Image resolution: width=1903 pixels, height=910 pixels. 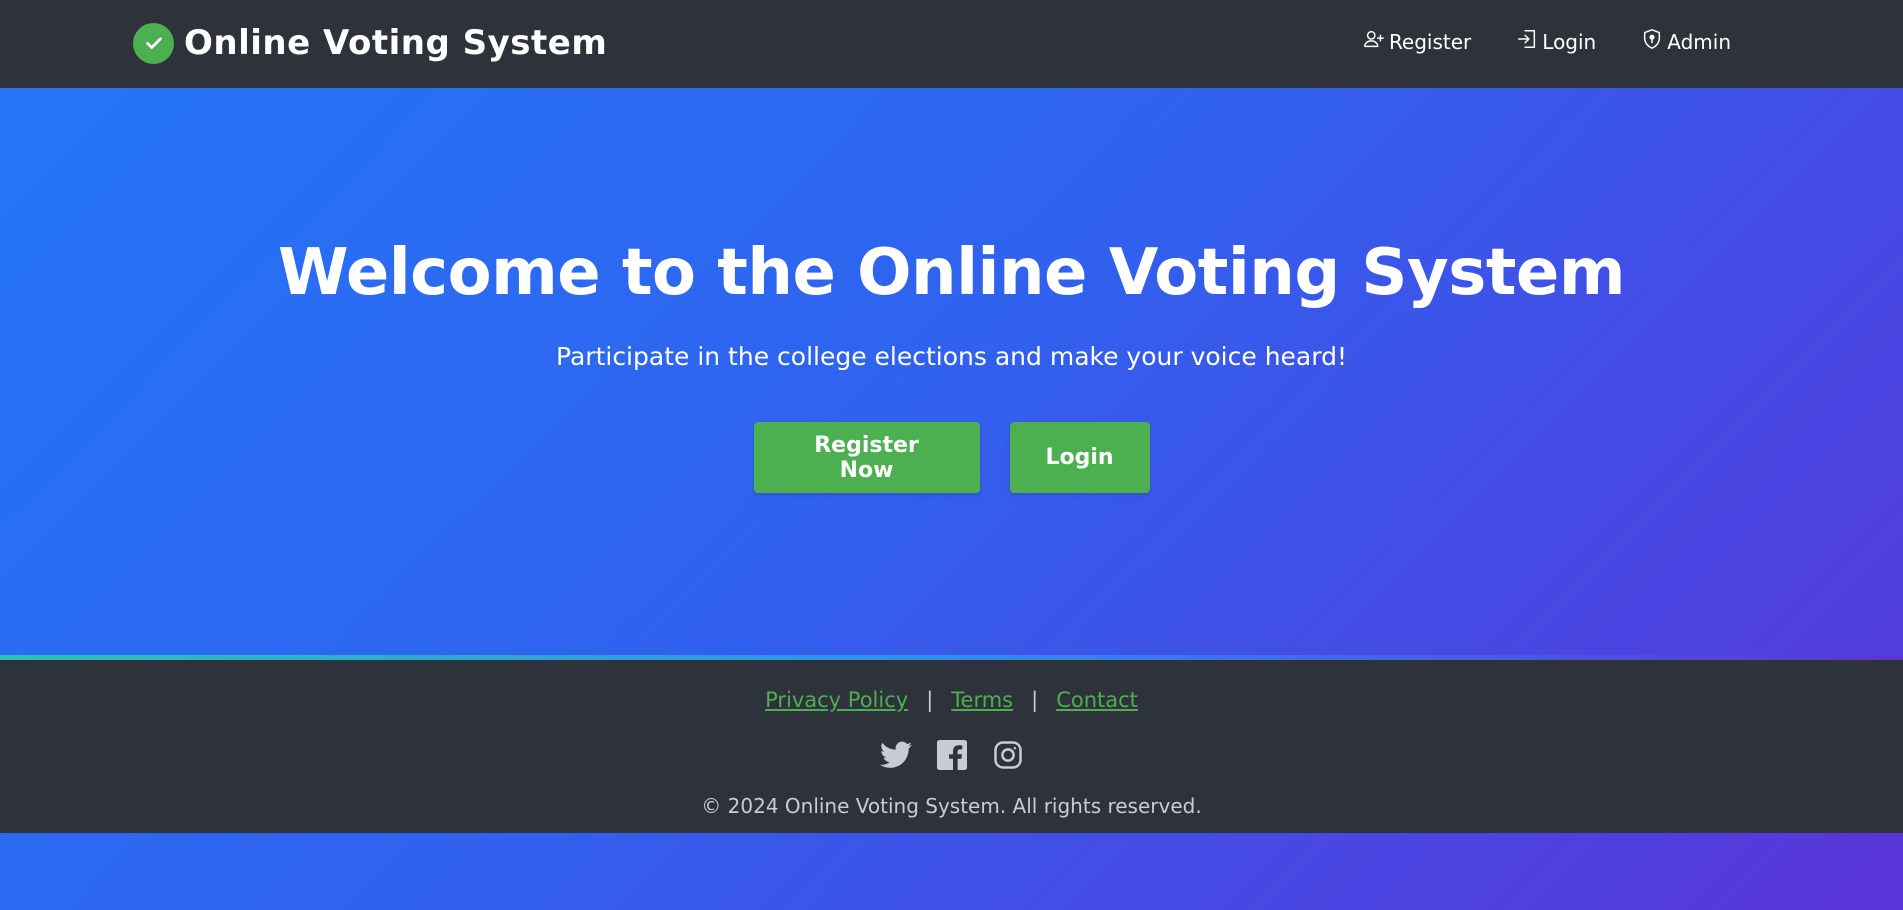 I want to click on nav-login-link: Login, so click(x=1556, y=41).